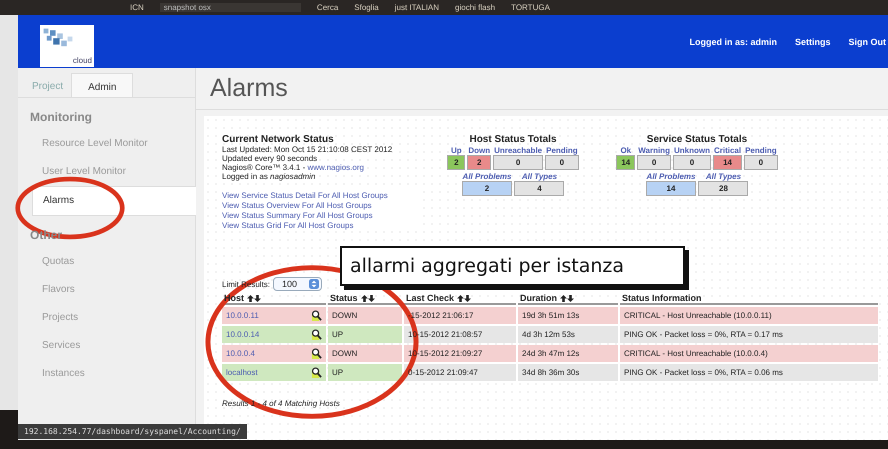 The width and height of the screenshot is (888, 449). What do you see at coordinates (626, 150) in the screenshot?
I see `totals-link: Ok` at bounding box center [626, 150].